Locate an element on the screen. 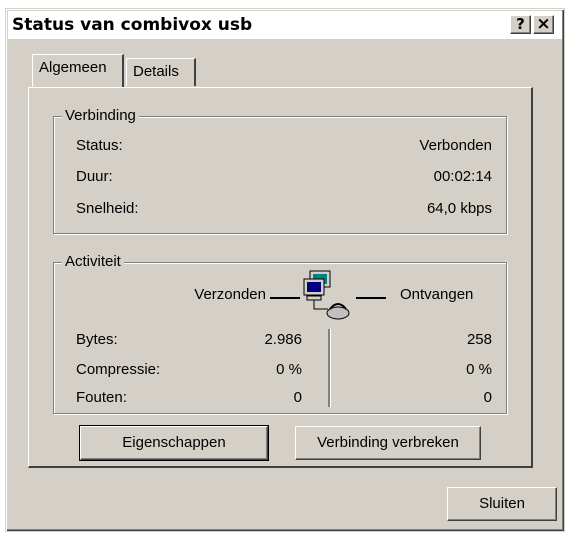 The height and width of the screenshot is (535, 570). help-button: ? is located at coordinates (520, 24).